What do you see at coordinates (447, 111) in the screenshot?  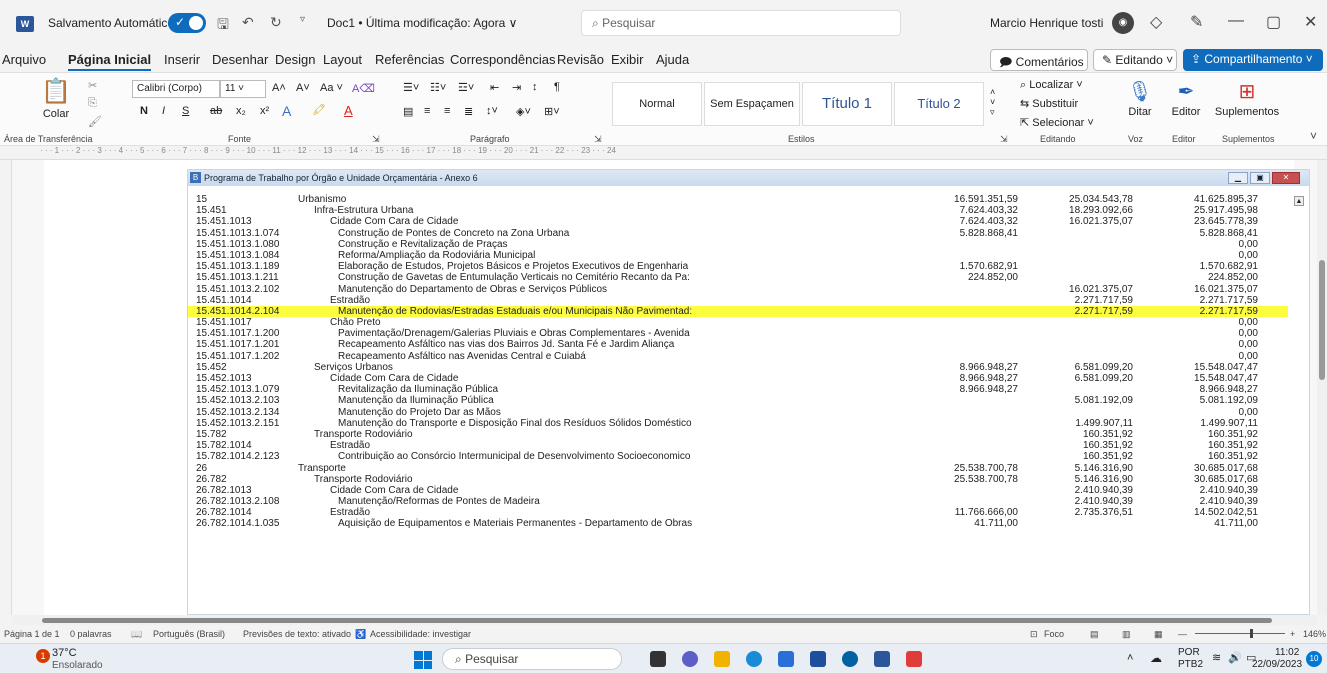 I see `align-right-icon: ≡` at bounding box center [447, 111].